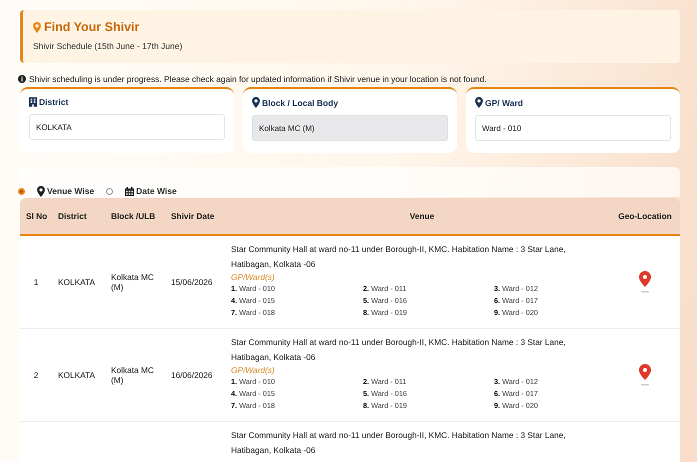 The width and height of the screenshot is (697, 462). Describe the element at coordinates (573, 128) in the screenshot. I see `input-field: Ward - 010` at that location.